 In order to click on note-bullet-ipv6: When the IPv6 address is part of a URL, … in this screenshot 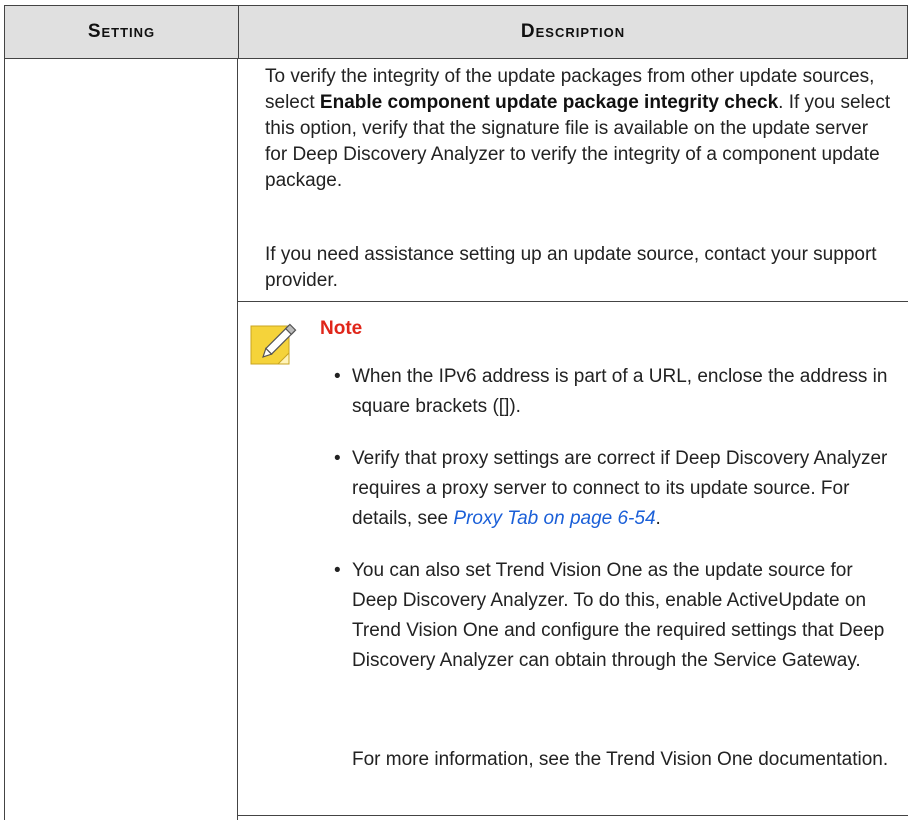, I will do `click(610, 392)`.